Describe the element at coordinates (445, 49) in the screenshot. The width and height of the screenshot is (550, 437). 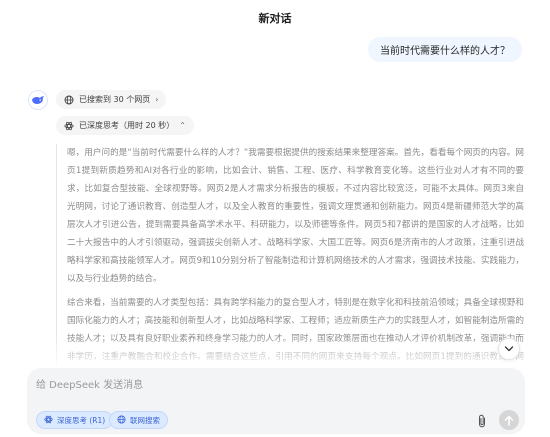
I see `user-message-bubble: 当前时代需要什么样的人才？` at that location.